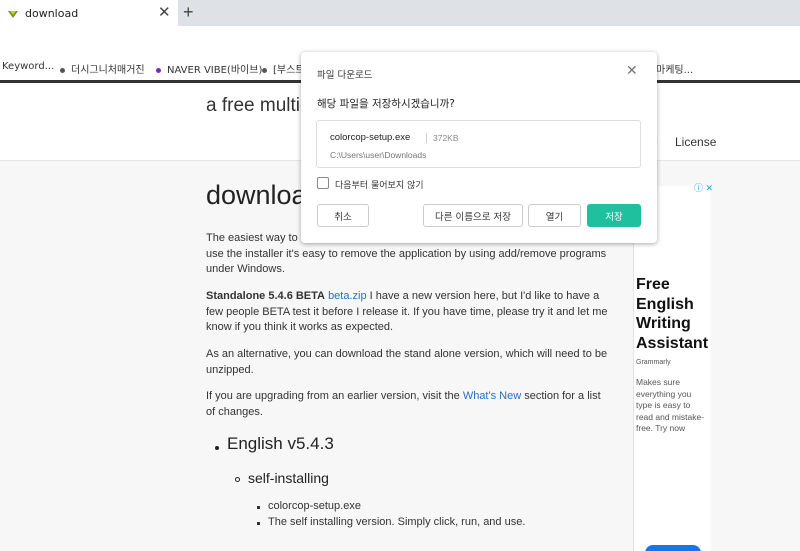 This screenshot has height=551, width=800. Describe the element at coordinates (280, 443) in the screenshot. I see `english-version-heading: English v5.4.3` at that location.